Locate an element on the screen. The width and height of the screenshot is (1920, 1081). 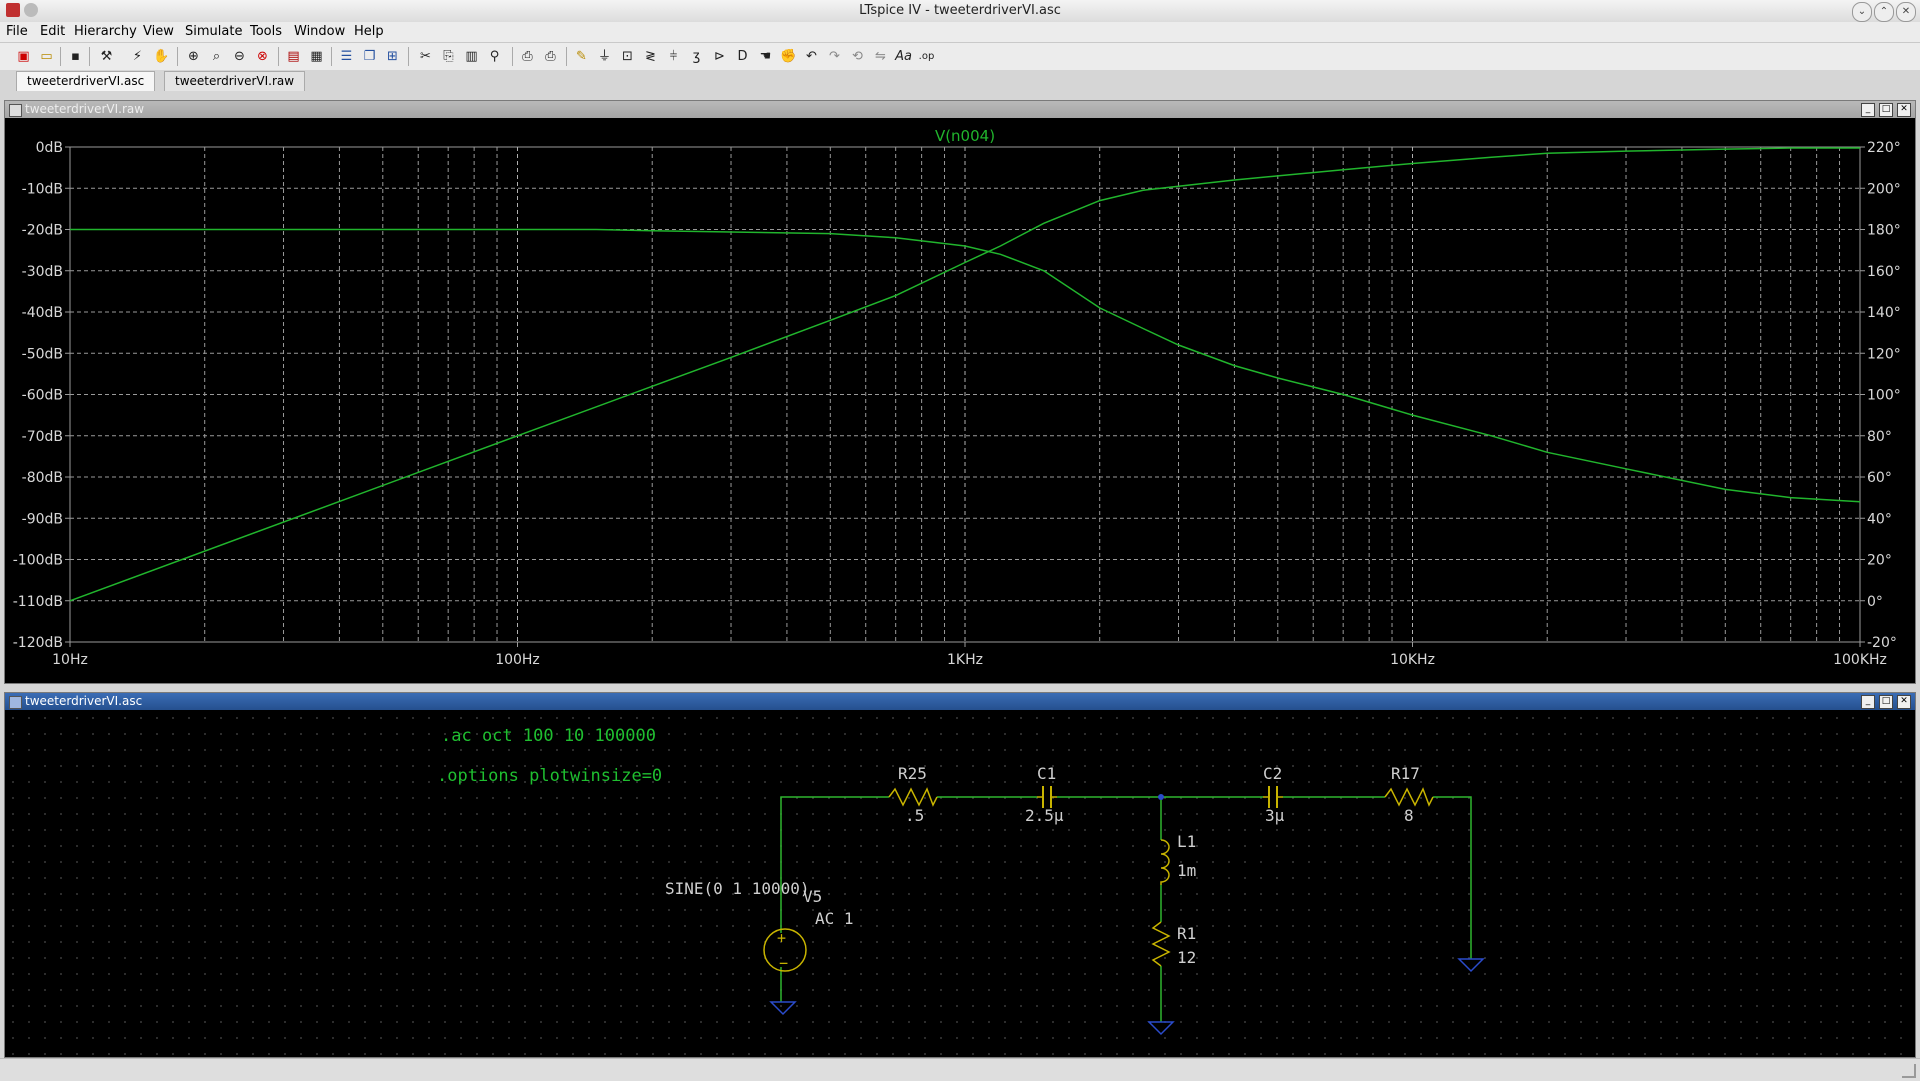
wire is located at coordinates (1452, 877).